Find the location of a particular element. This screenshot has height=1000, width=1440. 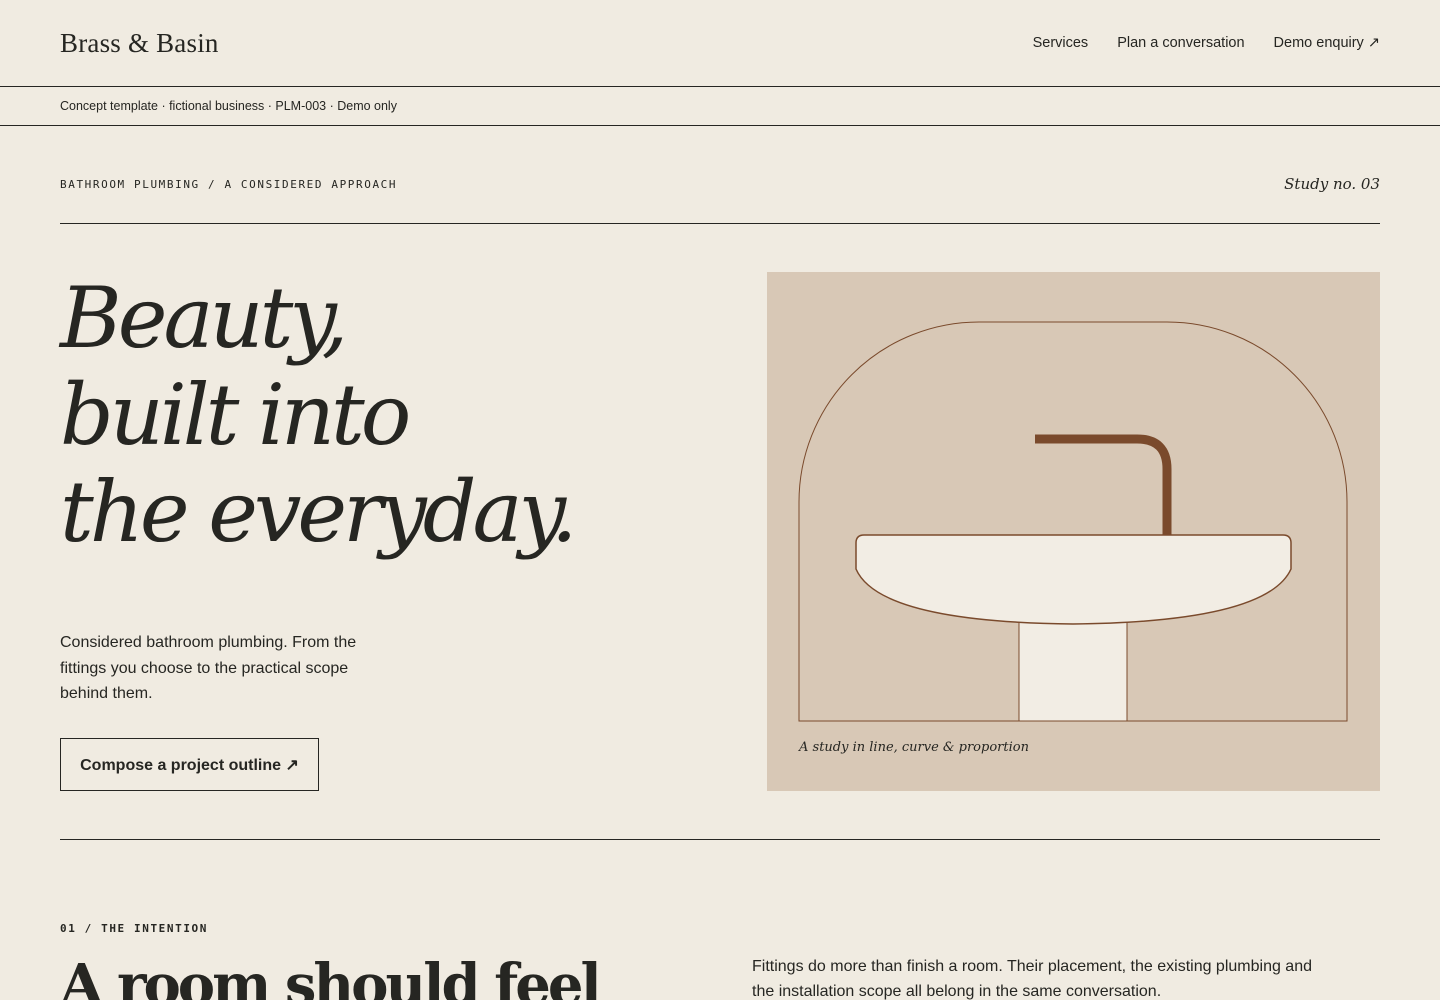

hero-title-line-3: the everyday. is located at coordinates (319, 512).